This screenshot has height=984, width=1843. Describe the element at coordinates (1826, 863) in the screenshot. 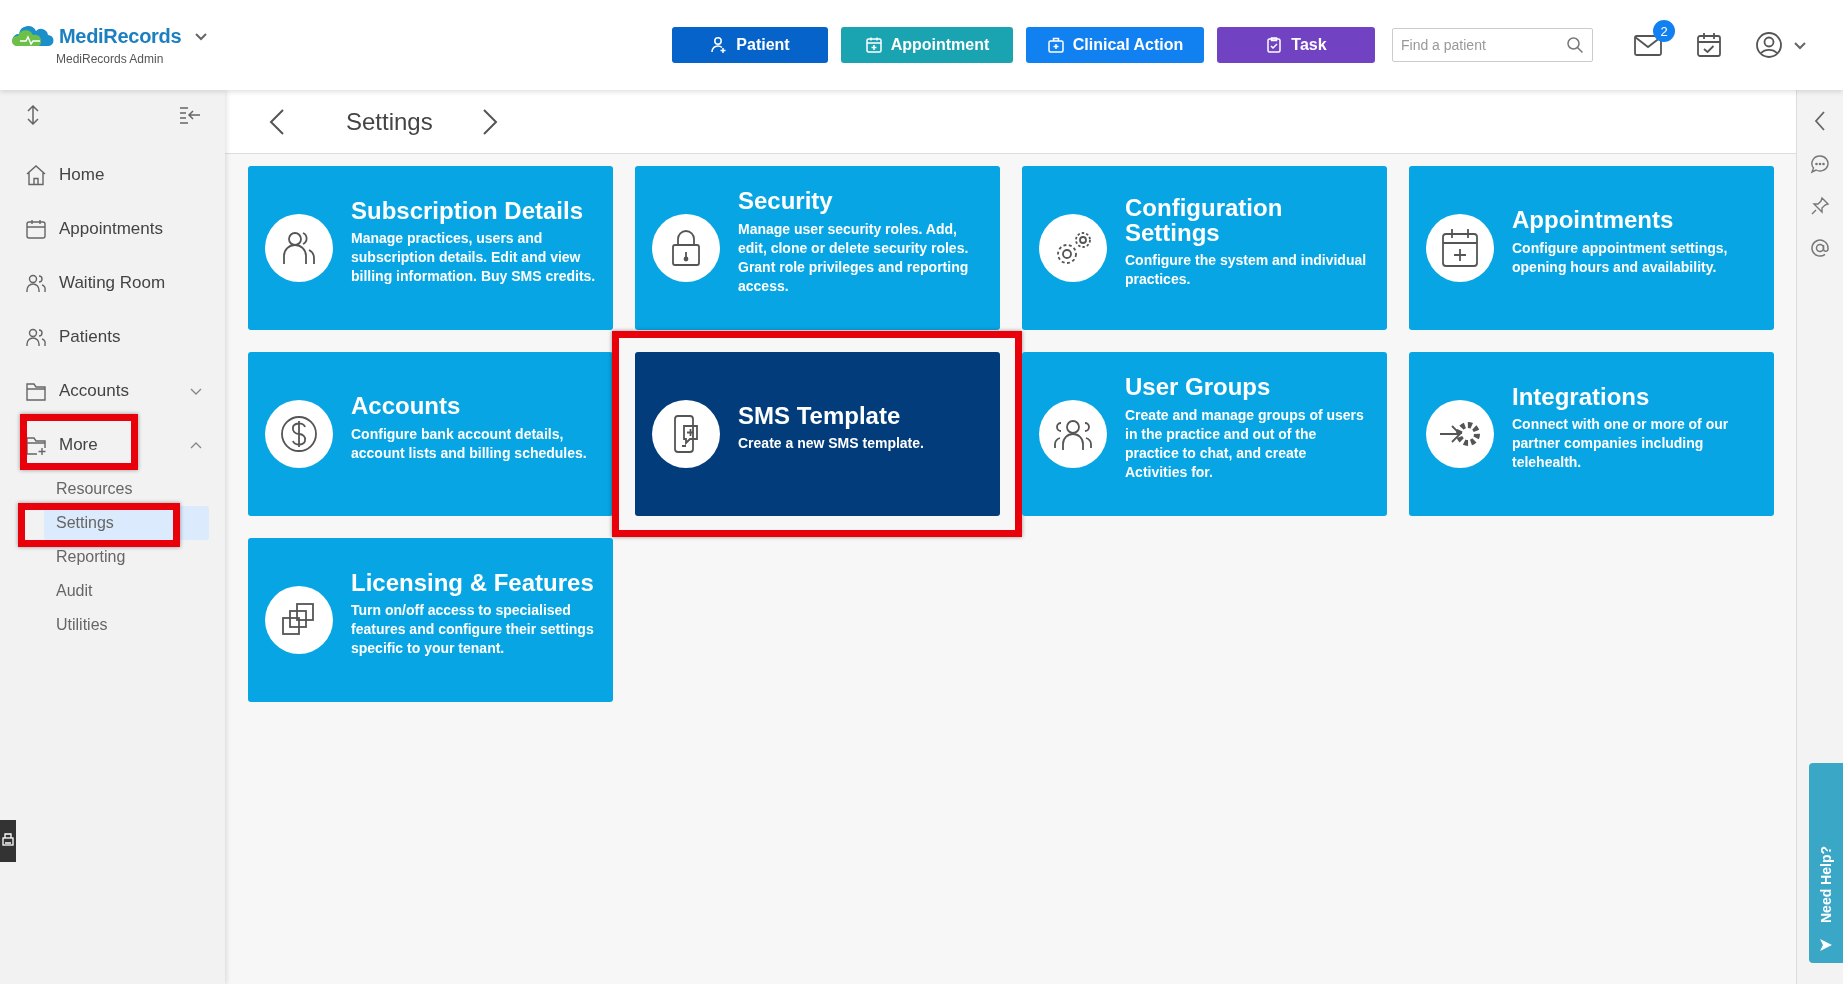

I see `need-help-tab: Need Help?` at that location.